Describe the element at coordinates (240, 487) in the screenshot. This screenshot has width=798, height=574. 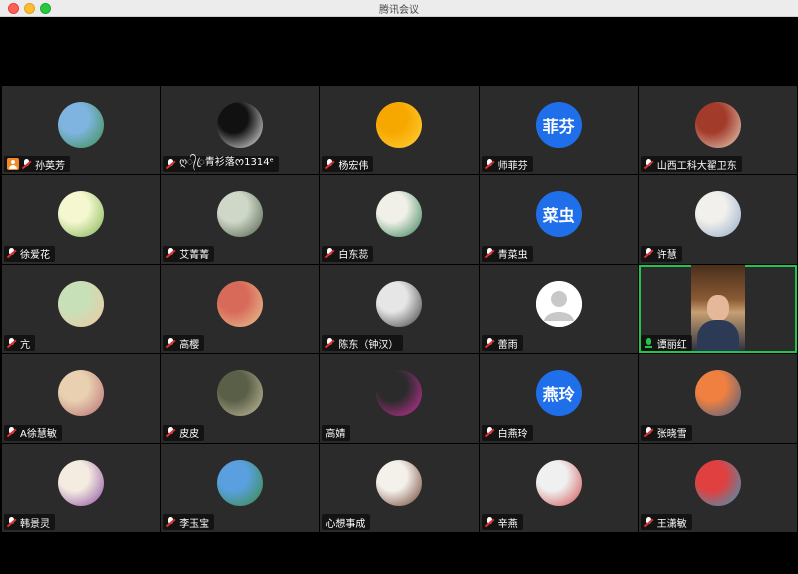
I see `participant-tile: 李玉宝` at that location.